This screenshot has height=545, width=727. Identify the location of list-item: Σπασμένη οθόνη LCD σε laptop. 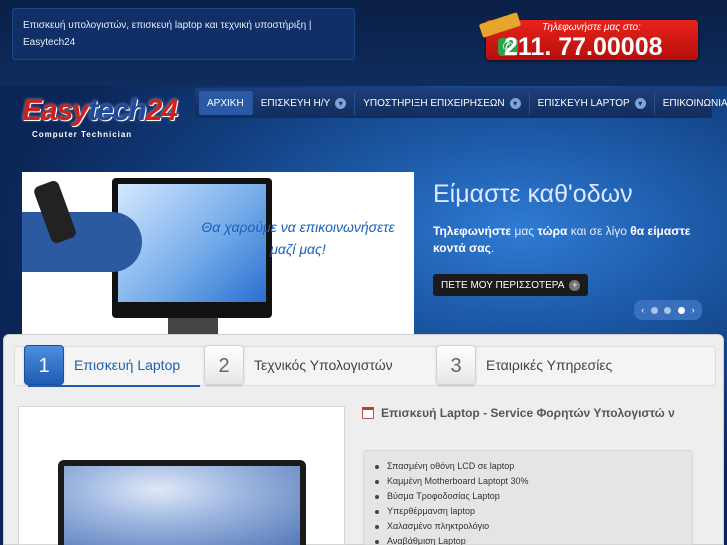
(533, 466).